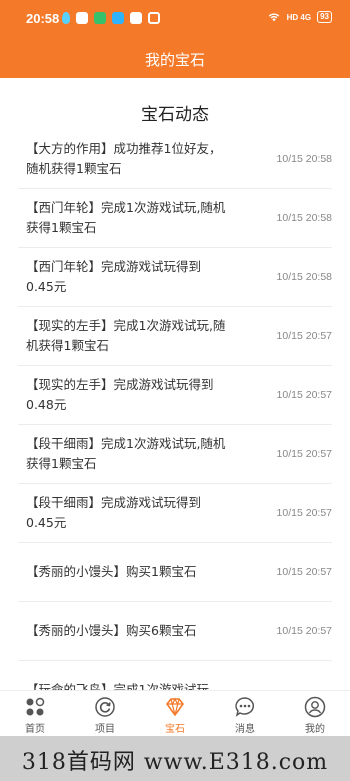  I want to click on chat-icon, so click(244, 707).